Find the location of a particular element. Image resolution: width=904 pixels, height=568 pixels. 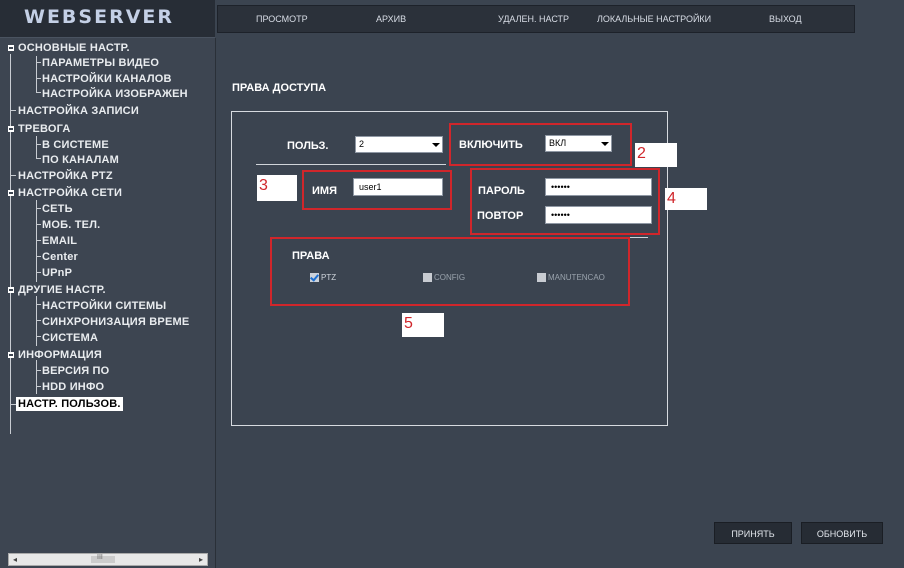

rights-checkbox-config: CONFIG is located at coordinates (444, 278).